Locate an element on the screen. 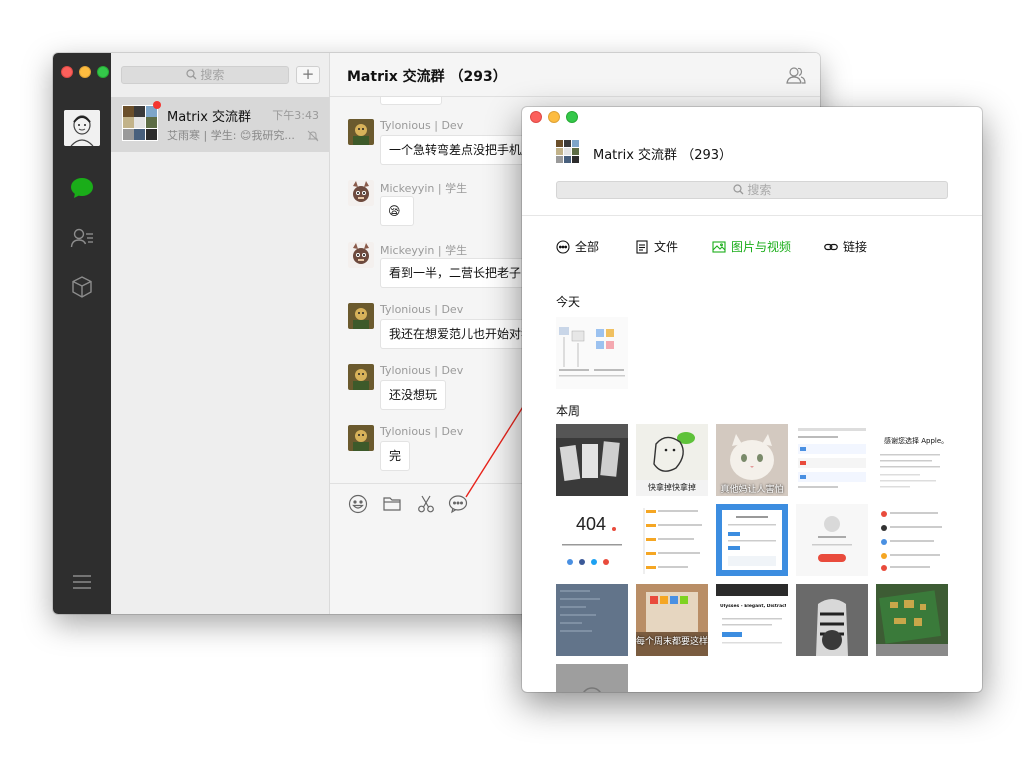  media-thumbnail: 每个周末都要这样 is located at coordinates (672, 620).